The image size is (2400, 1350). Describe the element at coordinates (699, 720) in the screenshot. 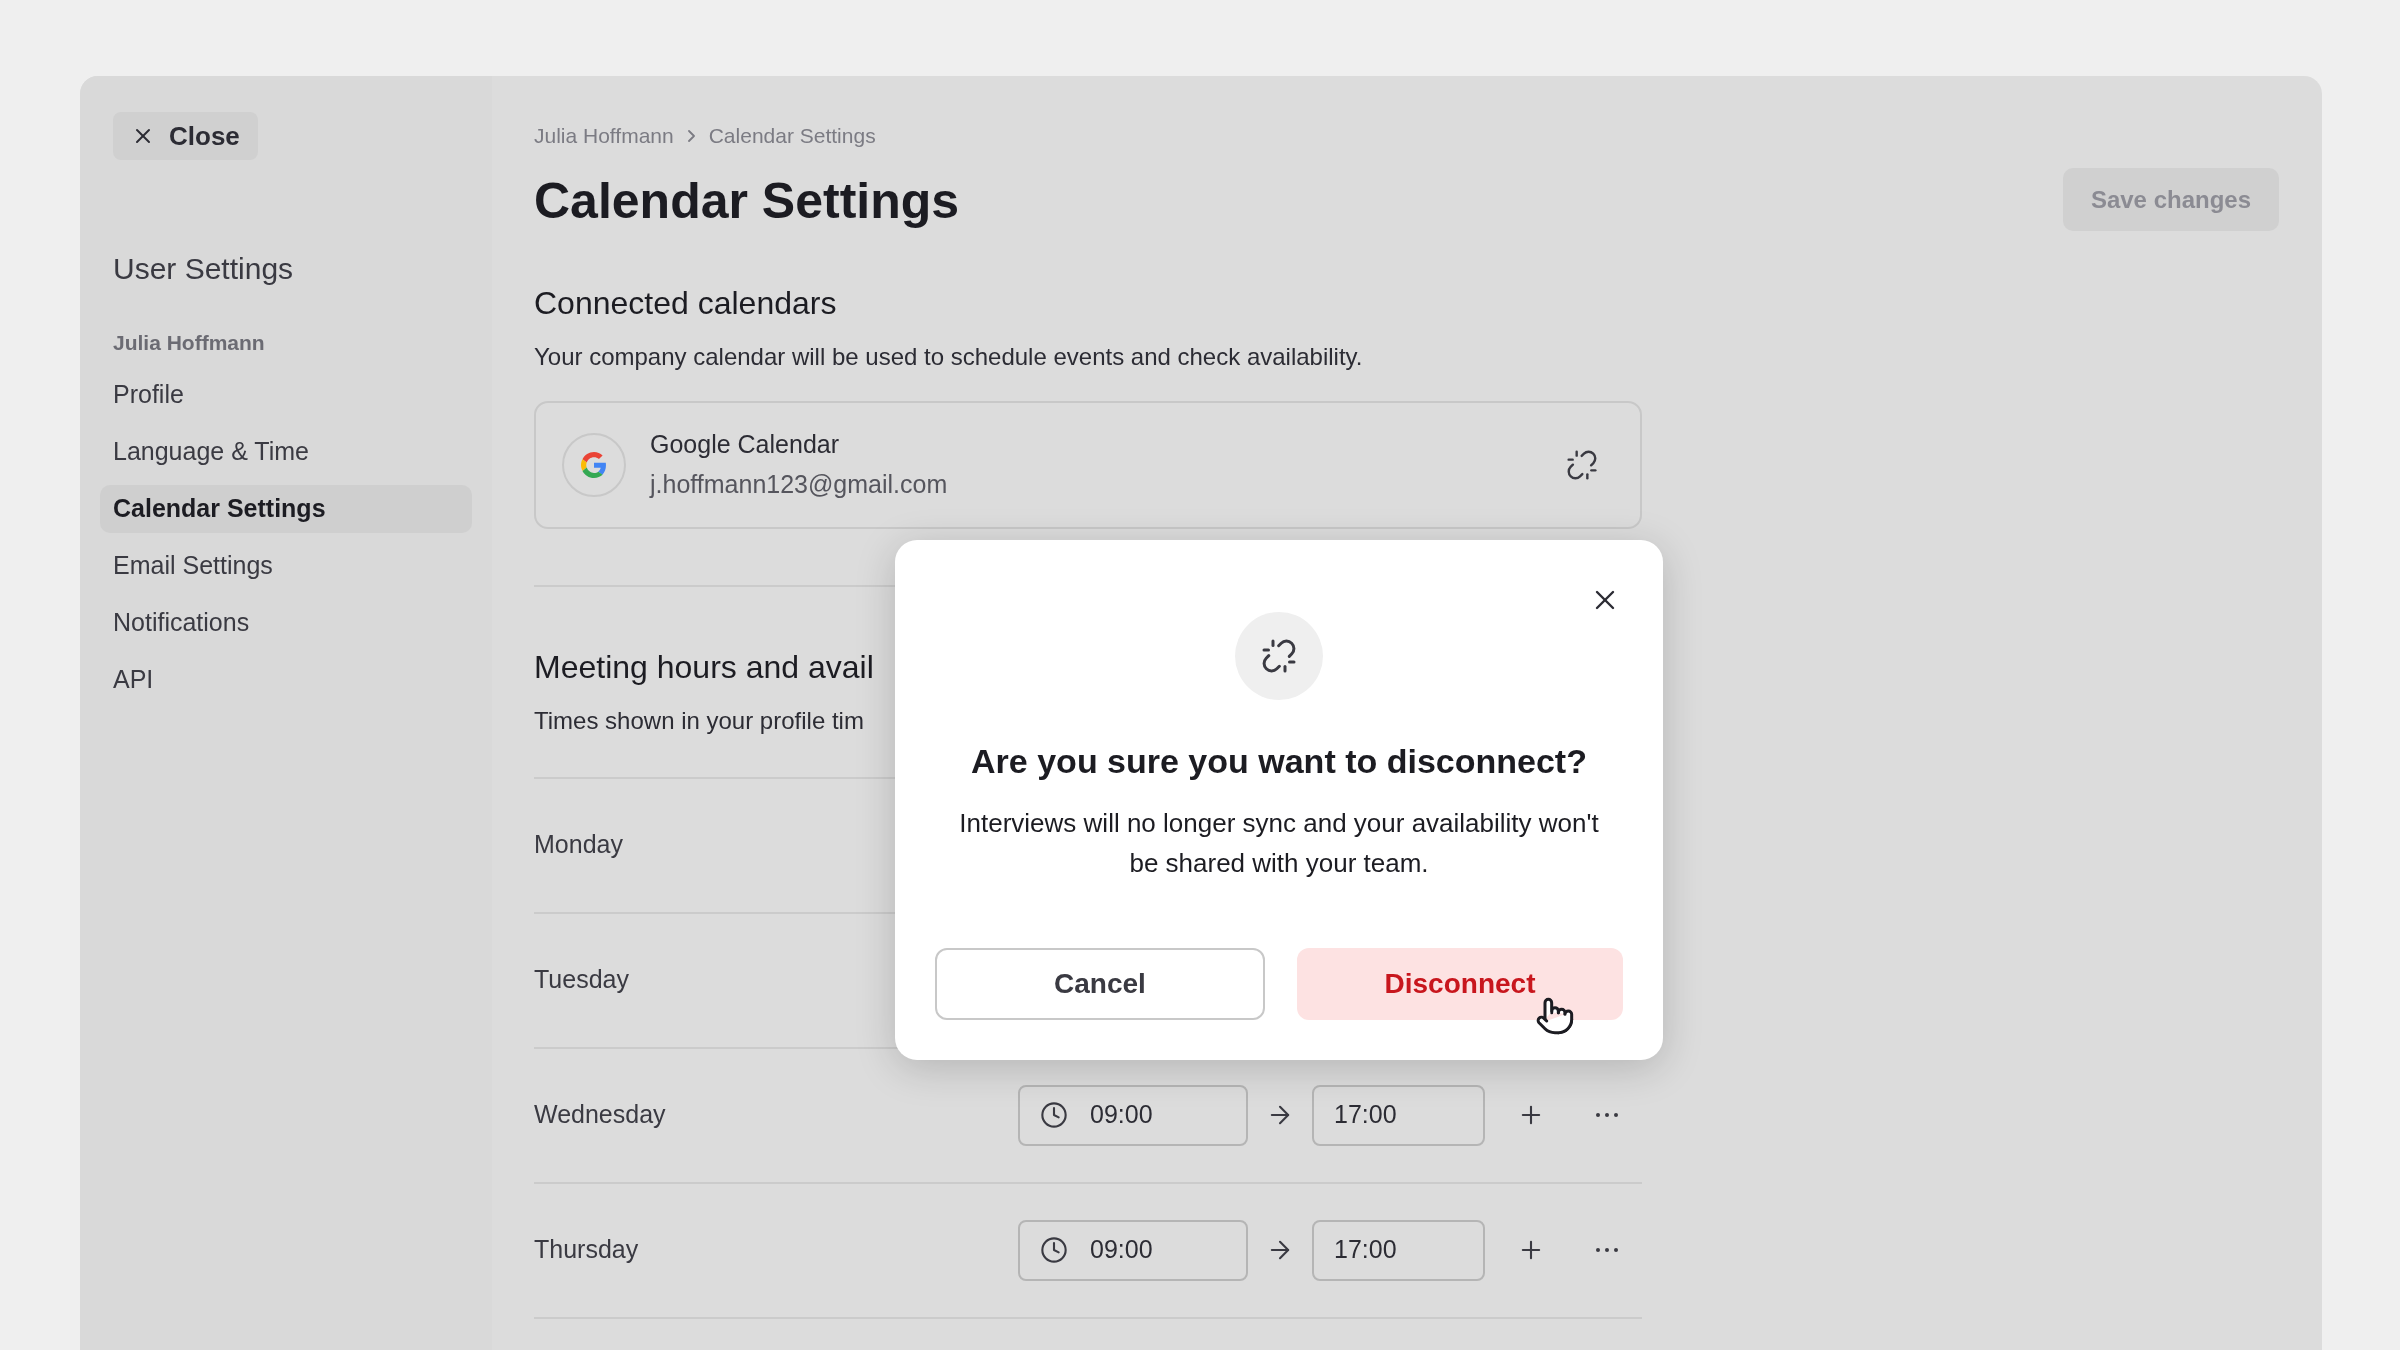

I see `section-description: Times shown in your profile tim` at that location.